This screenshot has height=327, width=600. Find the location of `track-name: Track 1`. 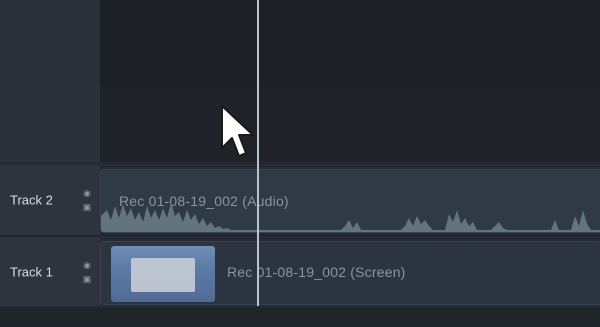

track-name: Track 1 is located at coordinates (31, 272).